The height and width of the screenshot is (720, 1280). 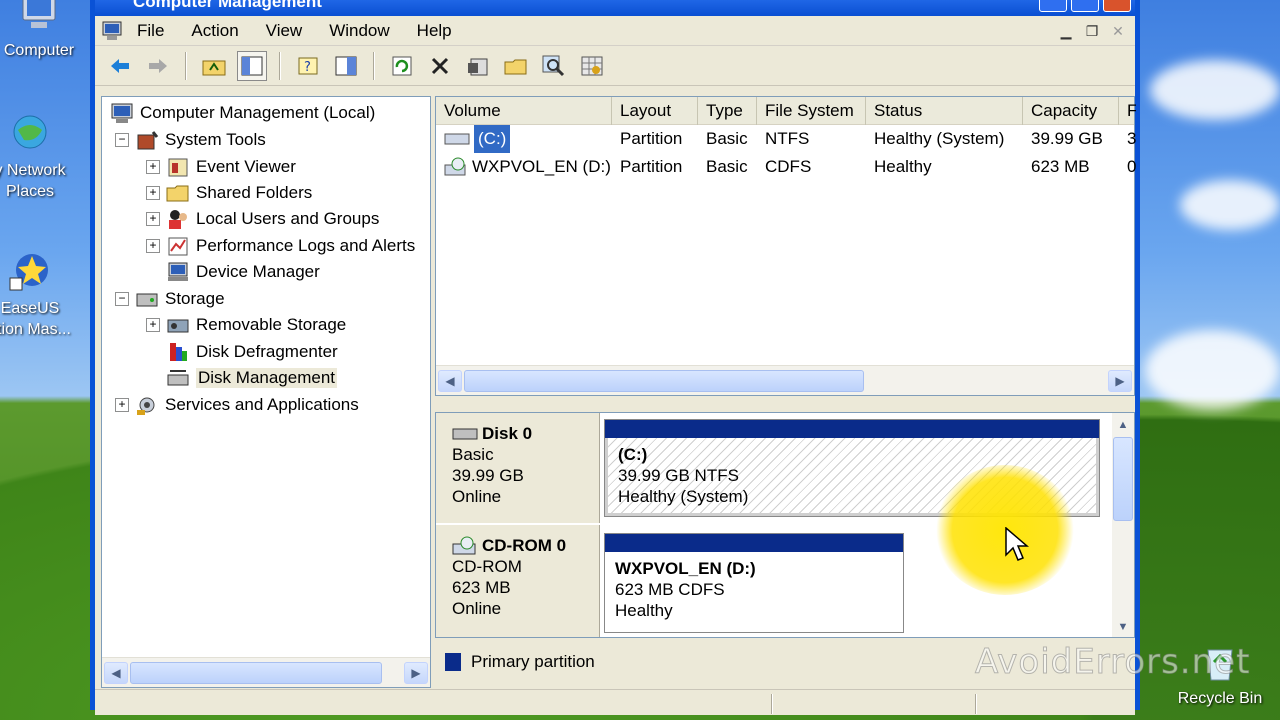 I want to click on toolbar-separator, so click(x=280, y=65).